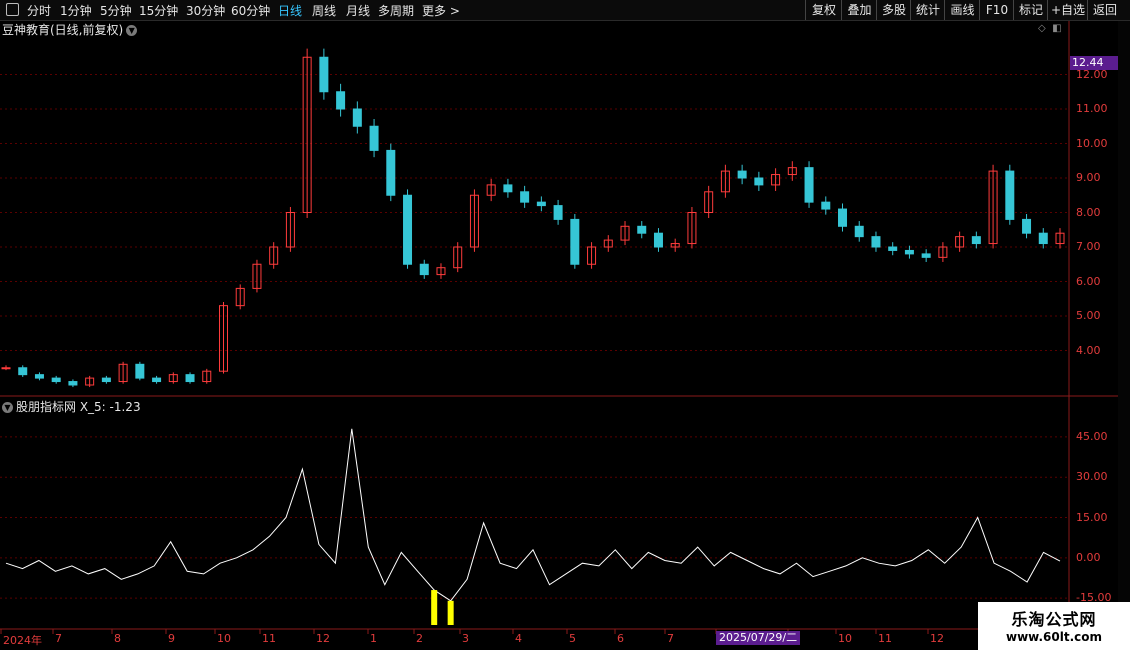 This screenshot has width=1130, height=650. I want to click on price-tick-label: 7.00, so click(1088, 246).